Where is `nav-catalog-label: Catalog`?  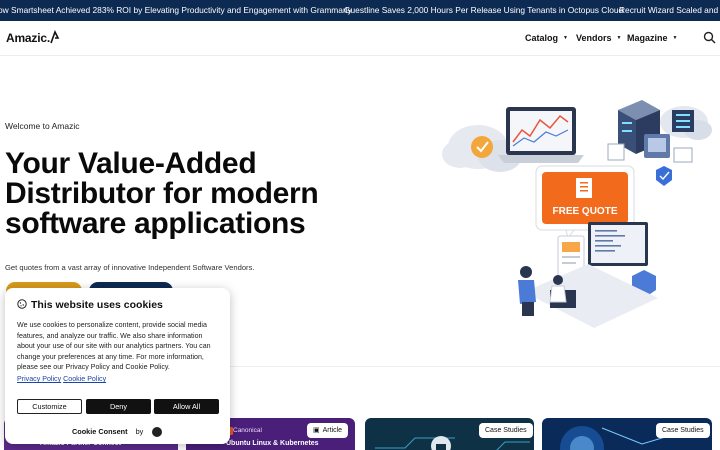
nav-catalog-label: Catalog is located at coordinates (542, 38).